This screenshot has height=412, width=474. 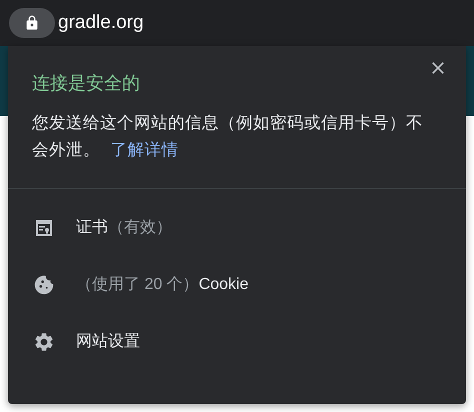 I want to click on site-info-button, so click(x=32, y=23).